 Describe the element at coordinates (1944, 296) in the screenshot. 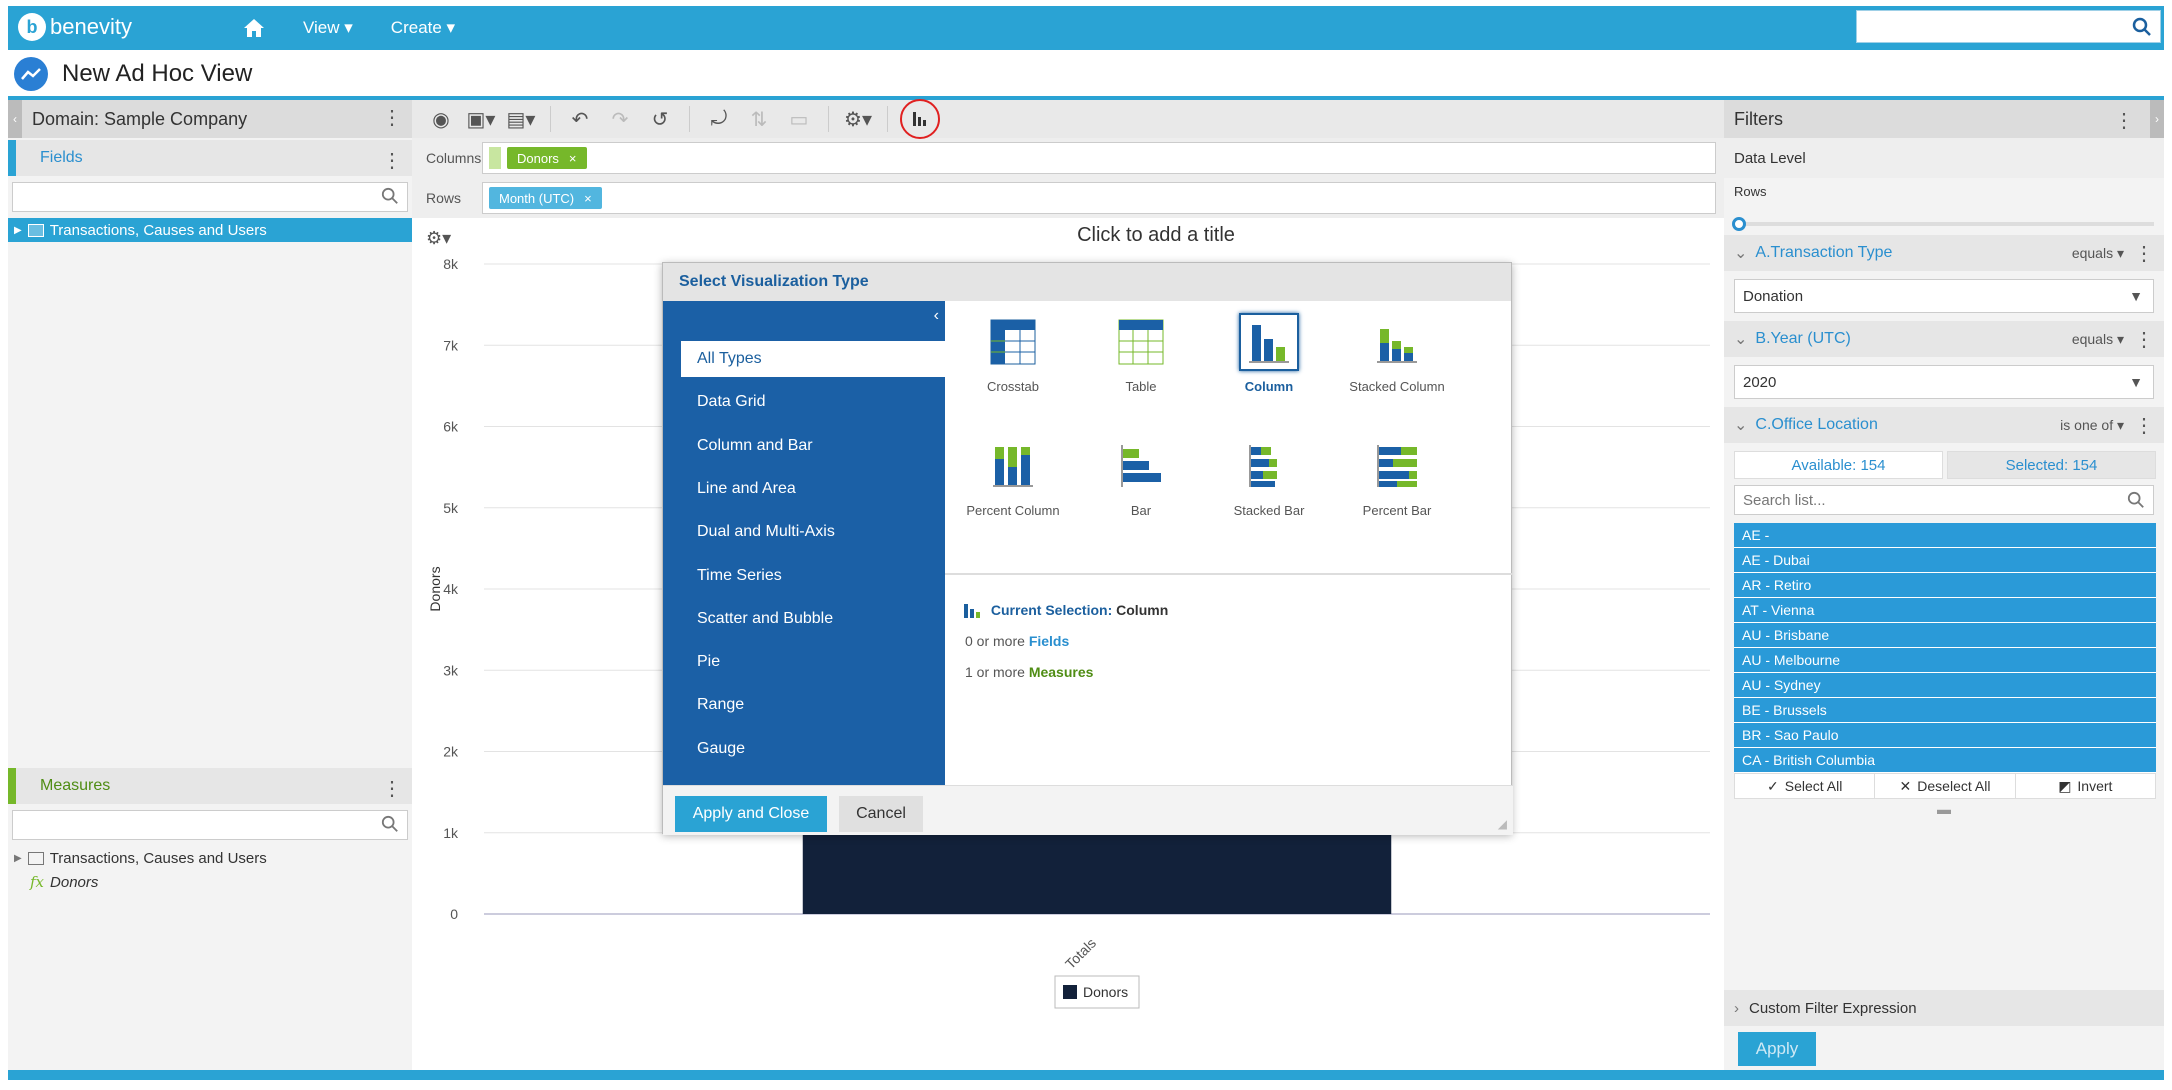

I see `transaction-type-select: Donation ▼` at that location.